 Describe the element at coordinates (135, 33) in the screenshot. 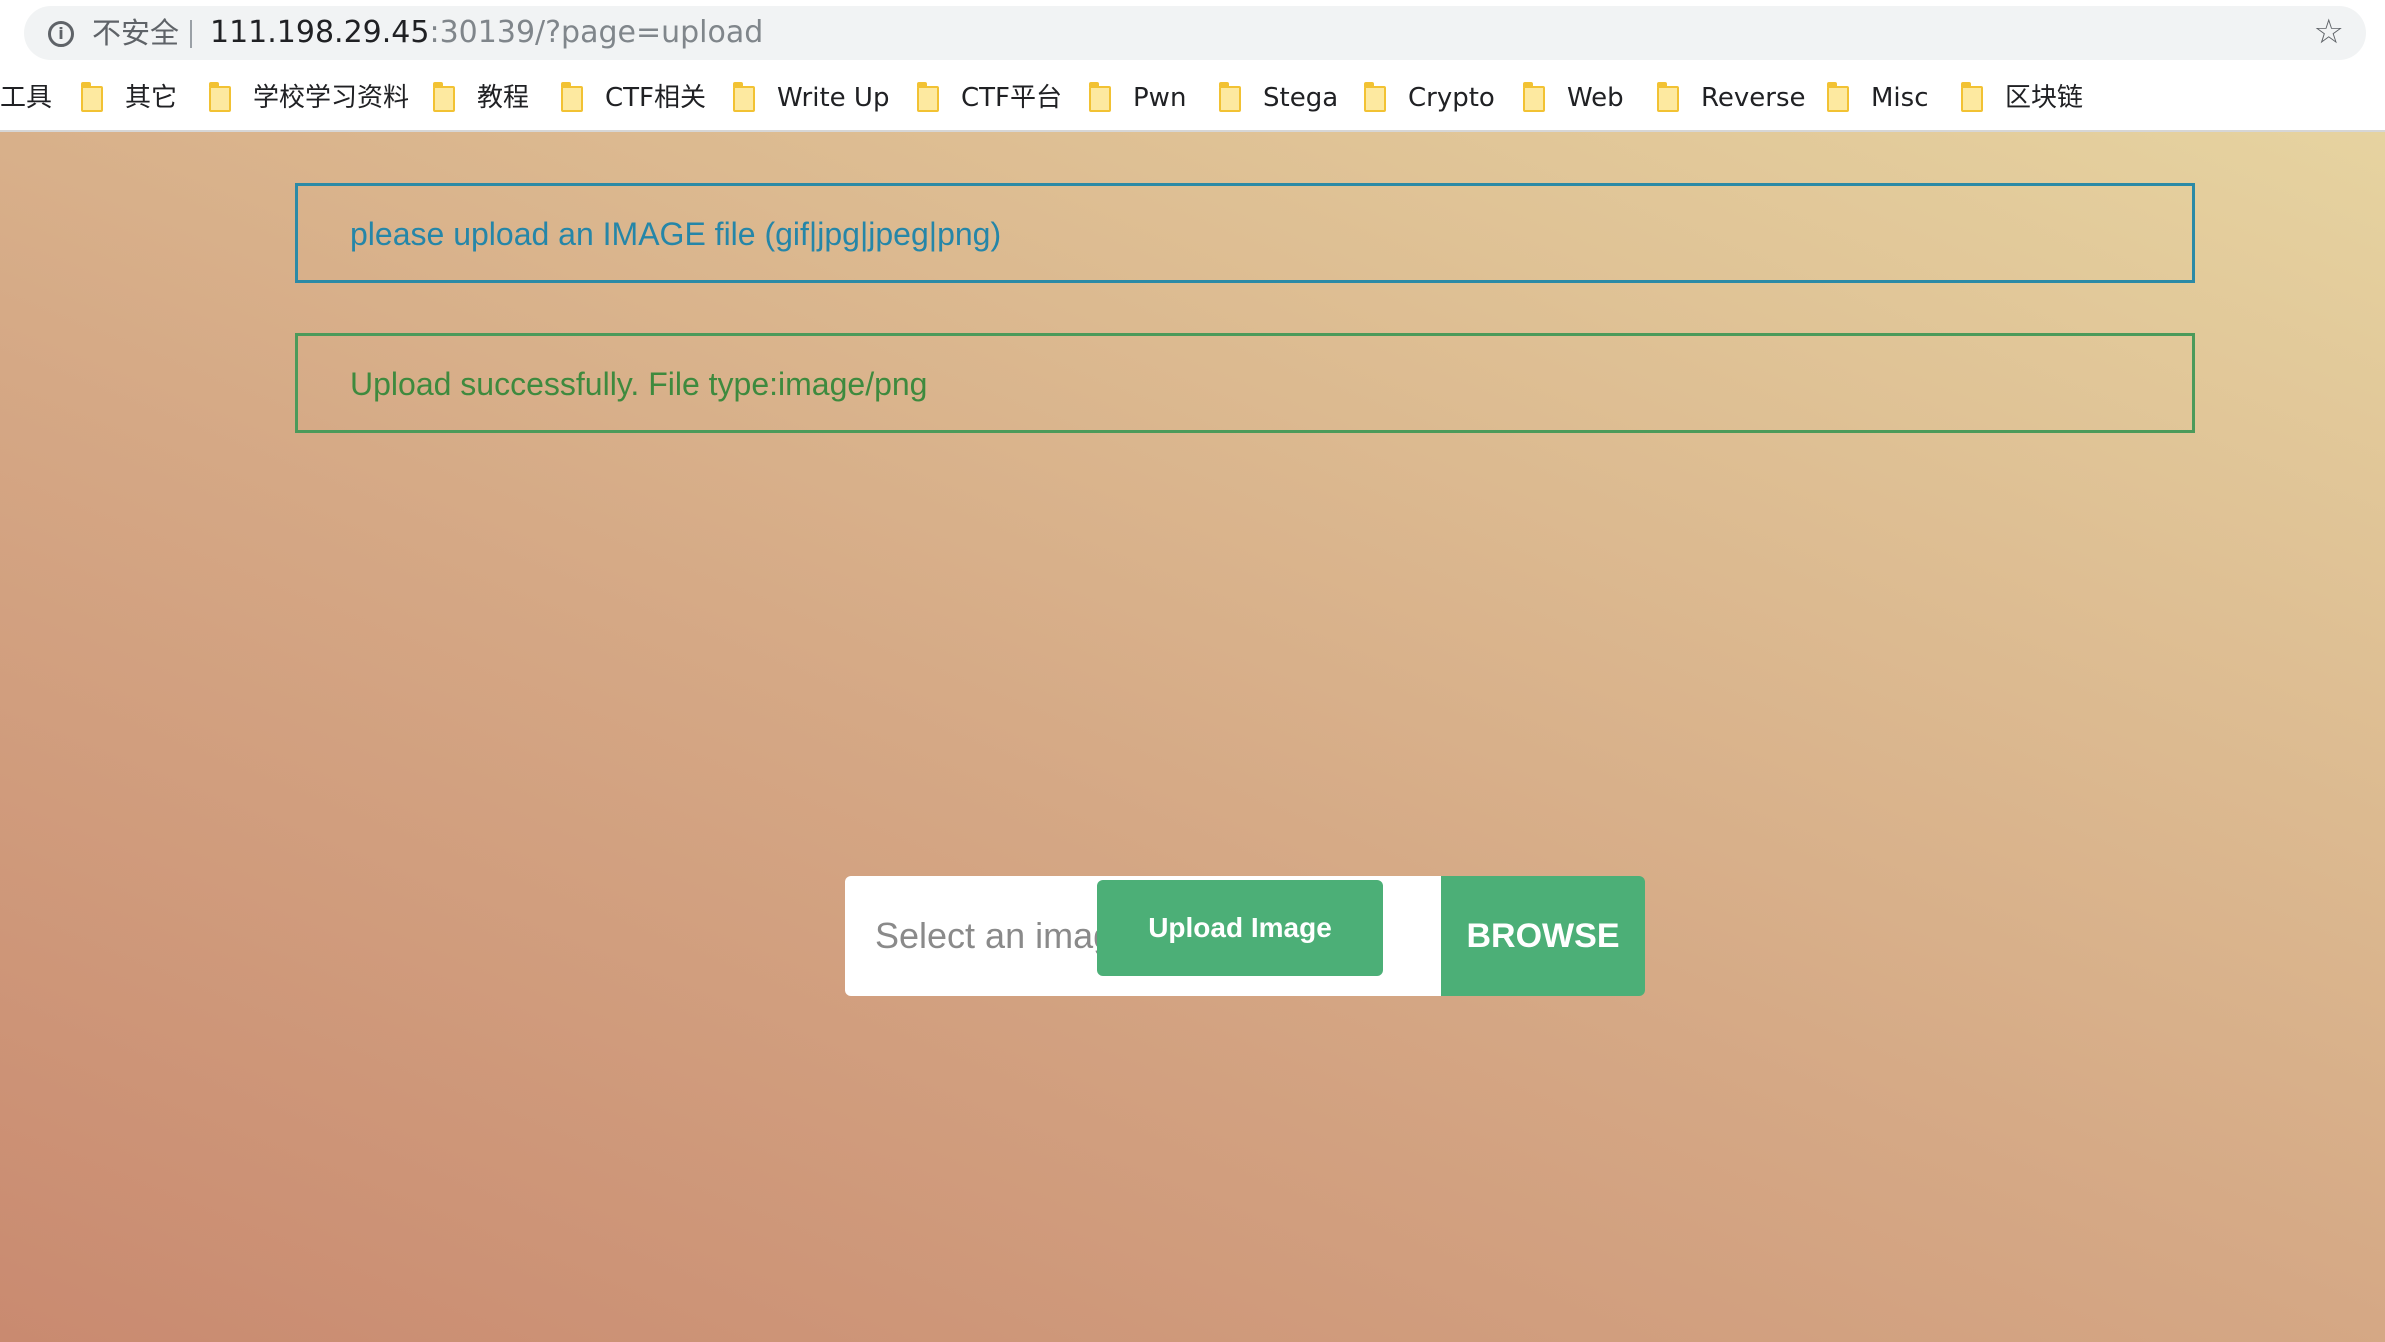

I see `security-label: 不安全` at that location.